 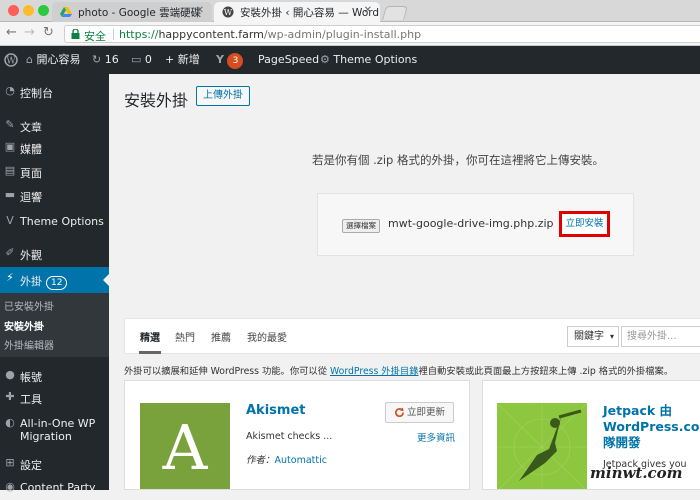 I want to click on sidebar-item-theme-options: V Theme Options, so click(x=54, y=222).